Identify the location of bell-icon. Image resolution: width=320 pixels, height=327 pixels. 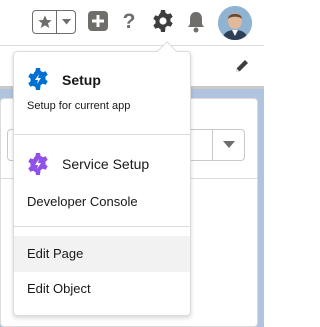
(196, 22).